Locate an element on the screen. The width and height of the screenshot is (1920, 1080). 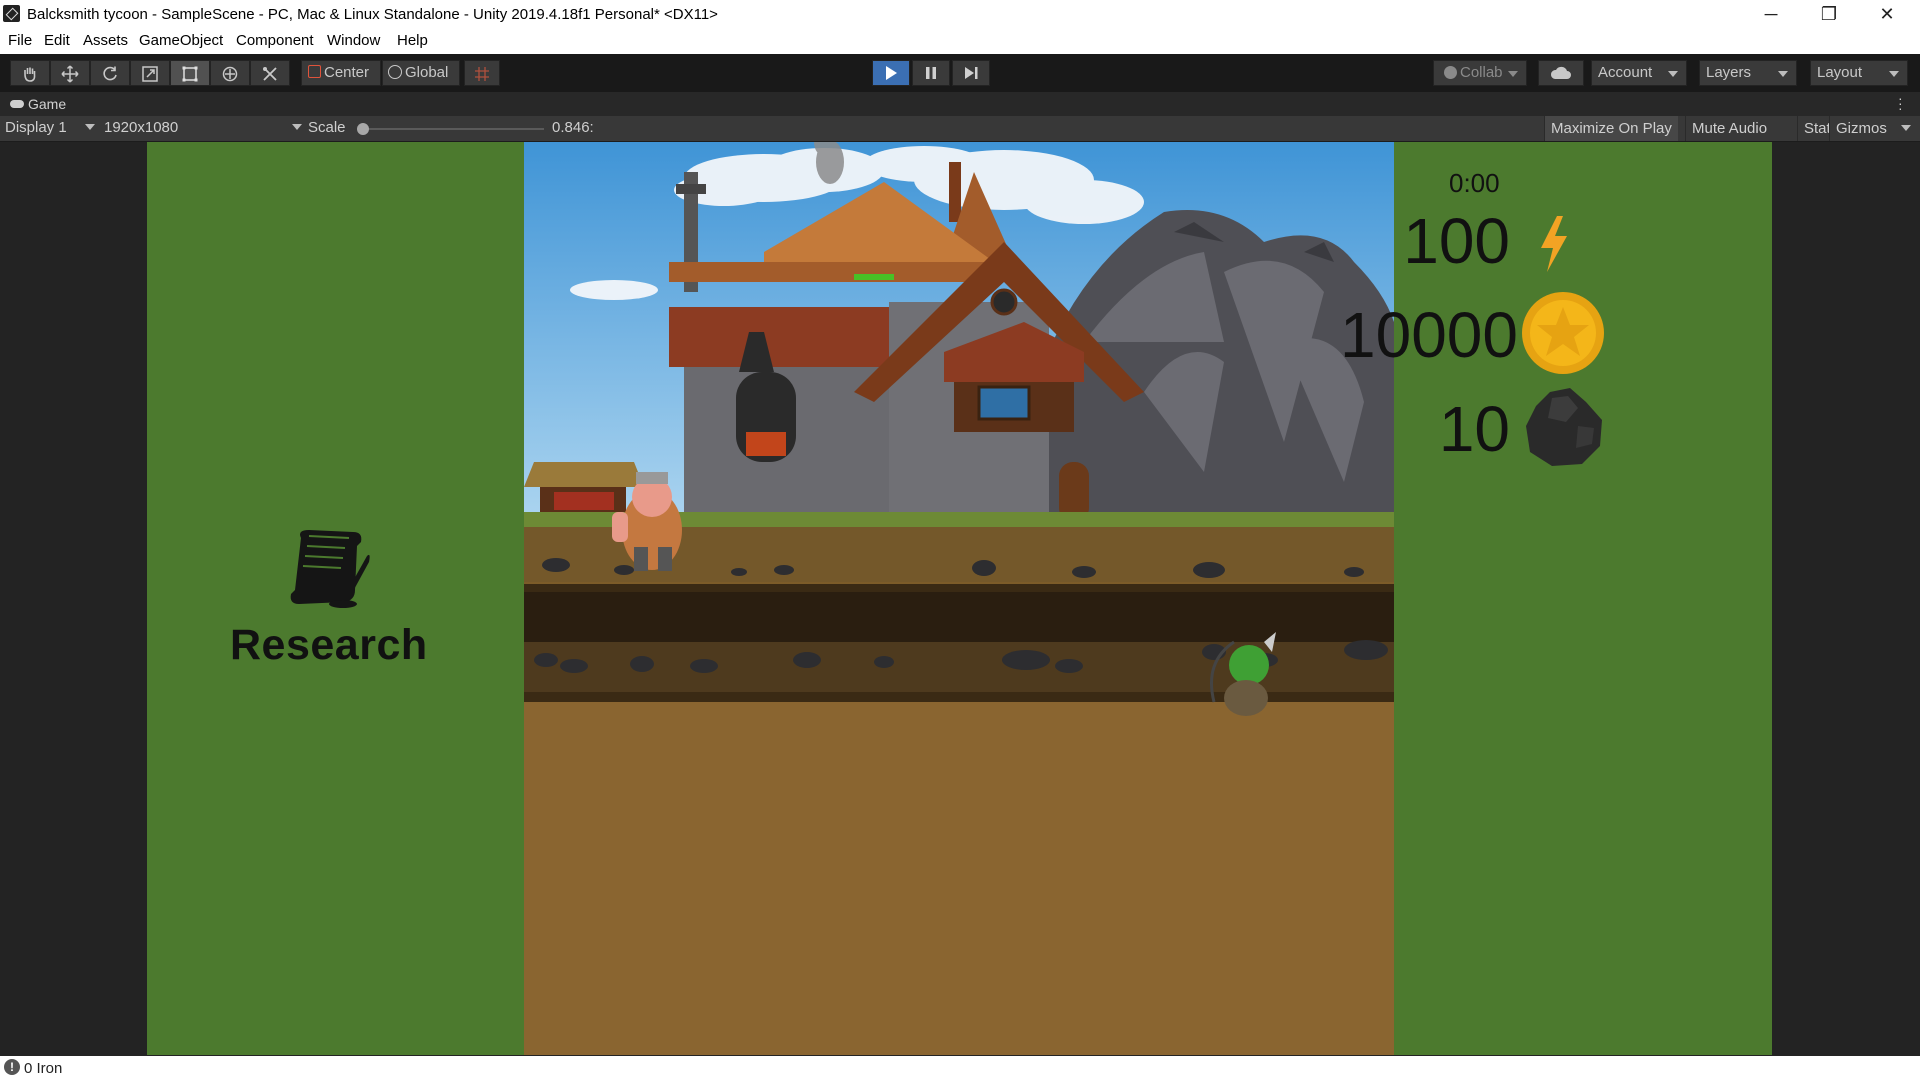
menu-help: Help is located at coordinates (412, 40).